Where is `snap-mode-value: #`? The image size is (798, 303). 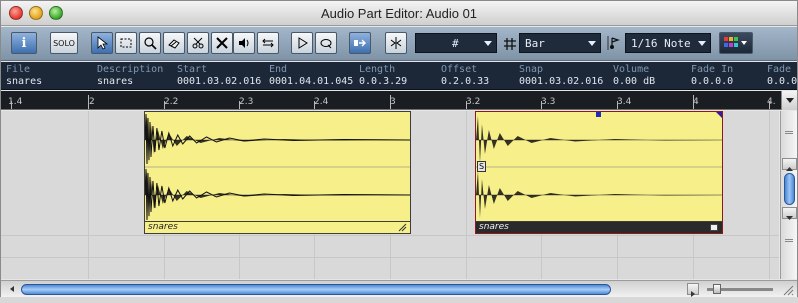
snap-mode-value: # is located at coordinates (455, 43).